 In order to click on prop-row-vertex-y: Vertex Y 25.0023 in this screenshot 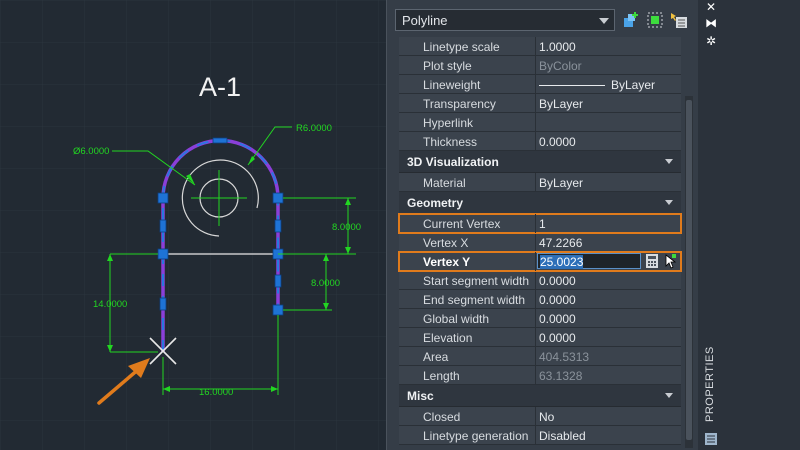, I will do `click(540, 261)`.